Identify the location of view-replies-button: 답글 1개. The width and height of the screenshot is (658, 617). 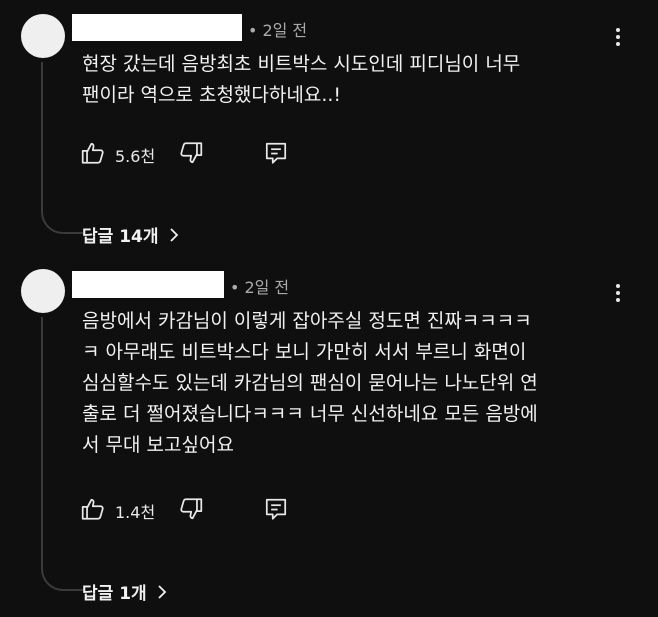
(124, 591).